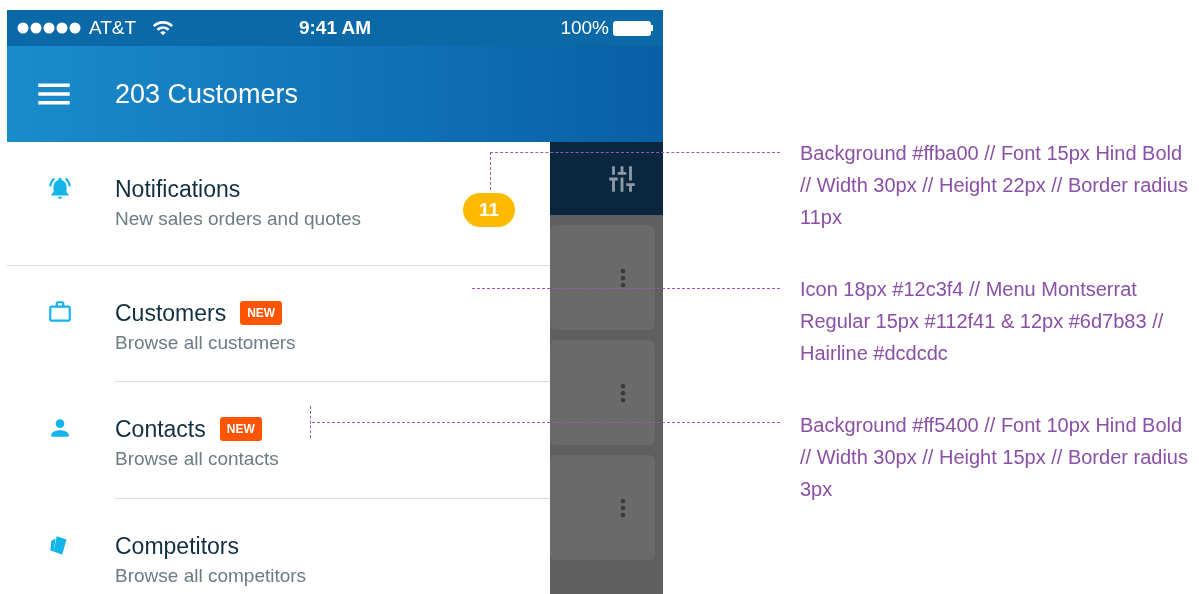 Image resolution: width=1199 pixels, height=594 pixels. What do you see at coordinates (994, 185) in the screenshot?
I see `annotation-text: Background #ffba00 // Font 15px Hind Bold // Width 30px // Height 22px // Border radius 11px` at bounding box center [994, 185].